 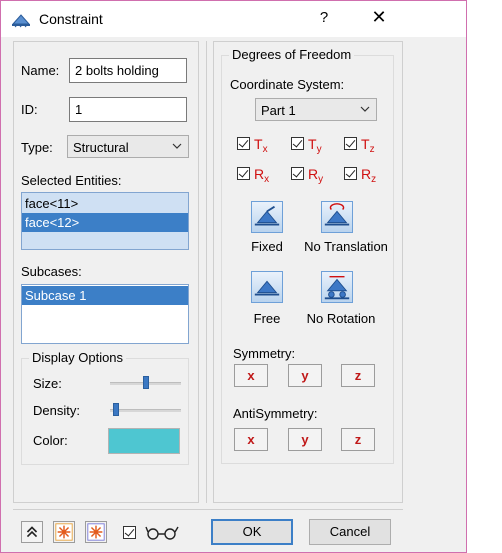 I want to click on coord-system-select: Part 1, so click(x=316, y=109).